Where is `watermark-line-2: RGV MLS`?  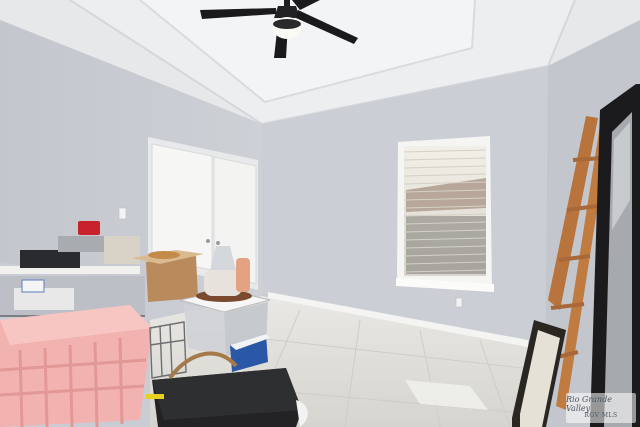 watermark-line-2: RGV MLS is located at coordinates (601, 416).